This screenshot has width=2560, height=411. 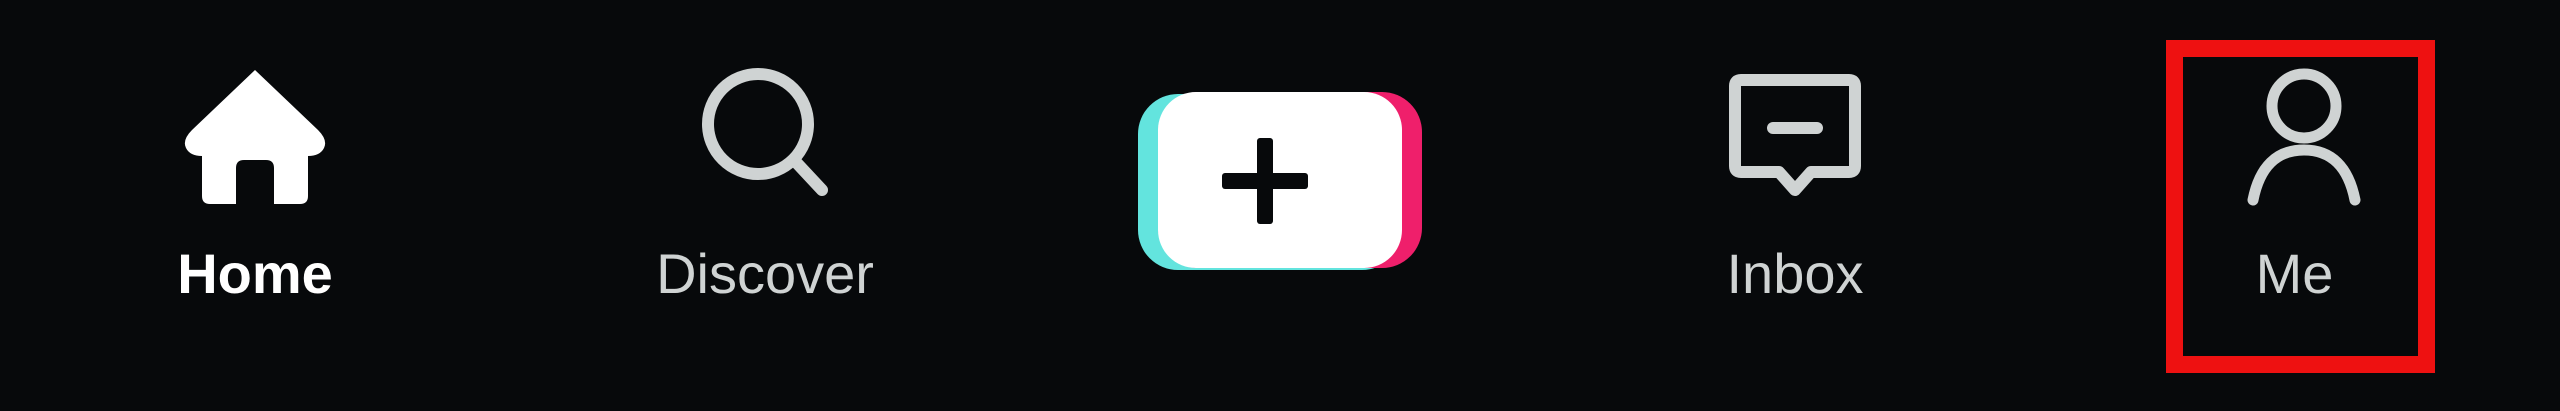 What do you see at coordinates (765, 205) in the screenshot?
I see `tab-discover: Discover` at bounding box center [765, 205].